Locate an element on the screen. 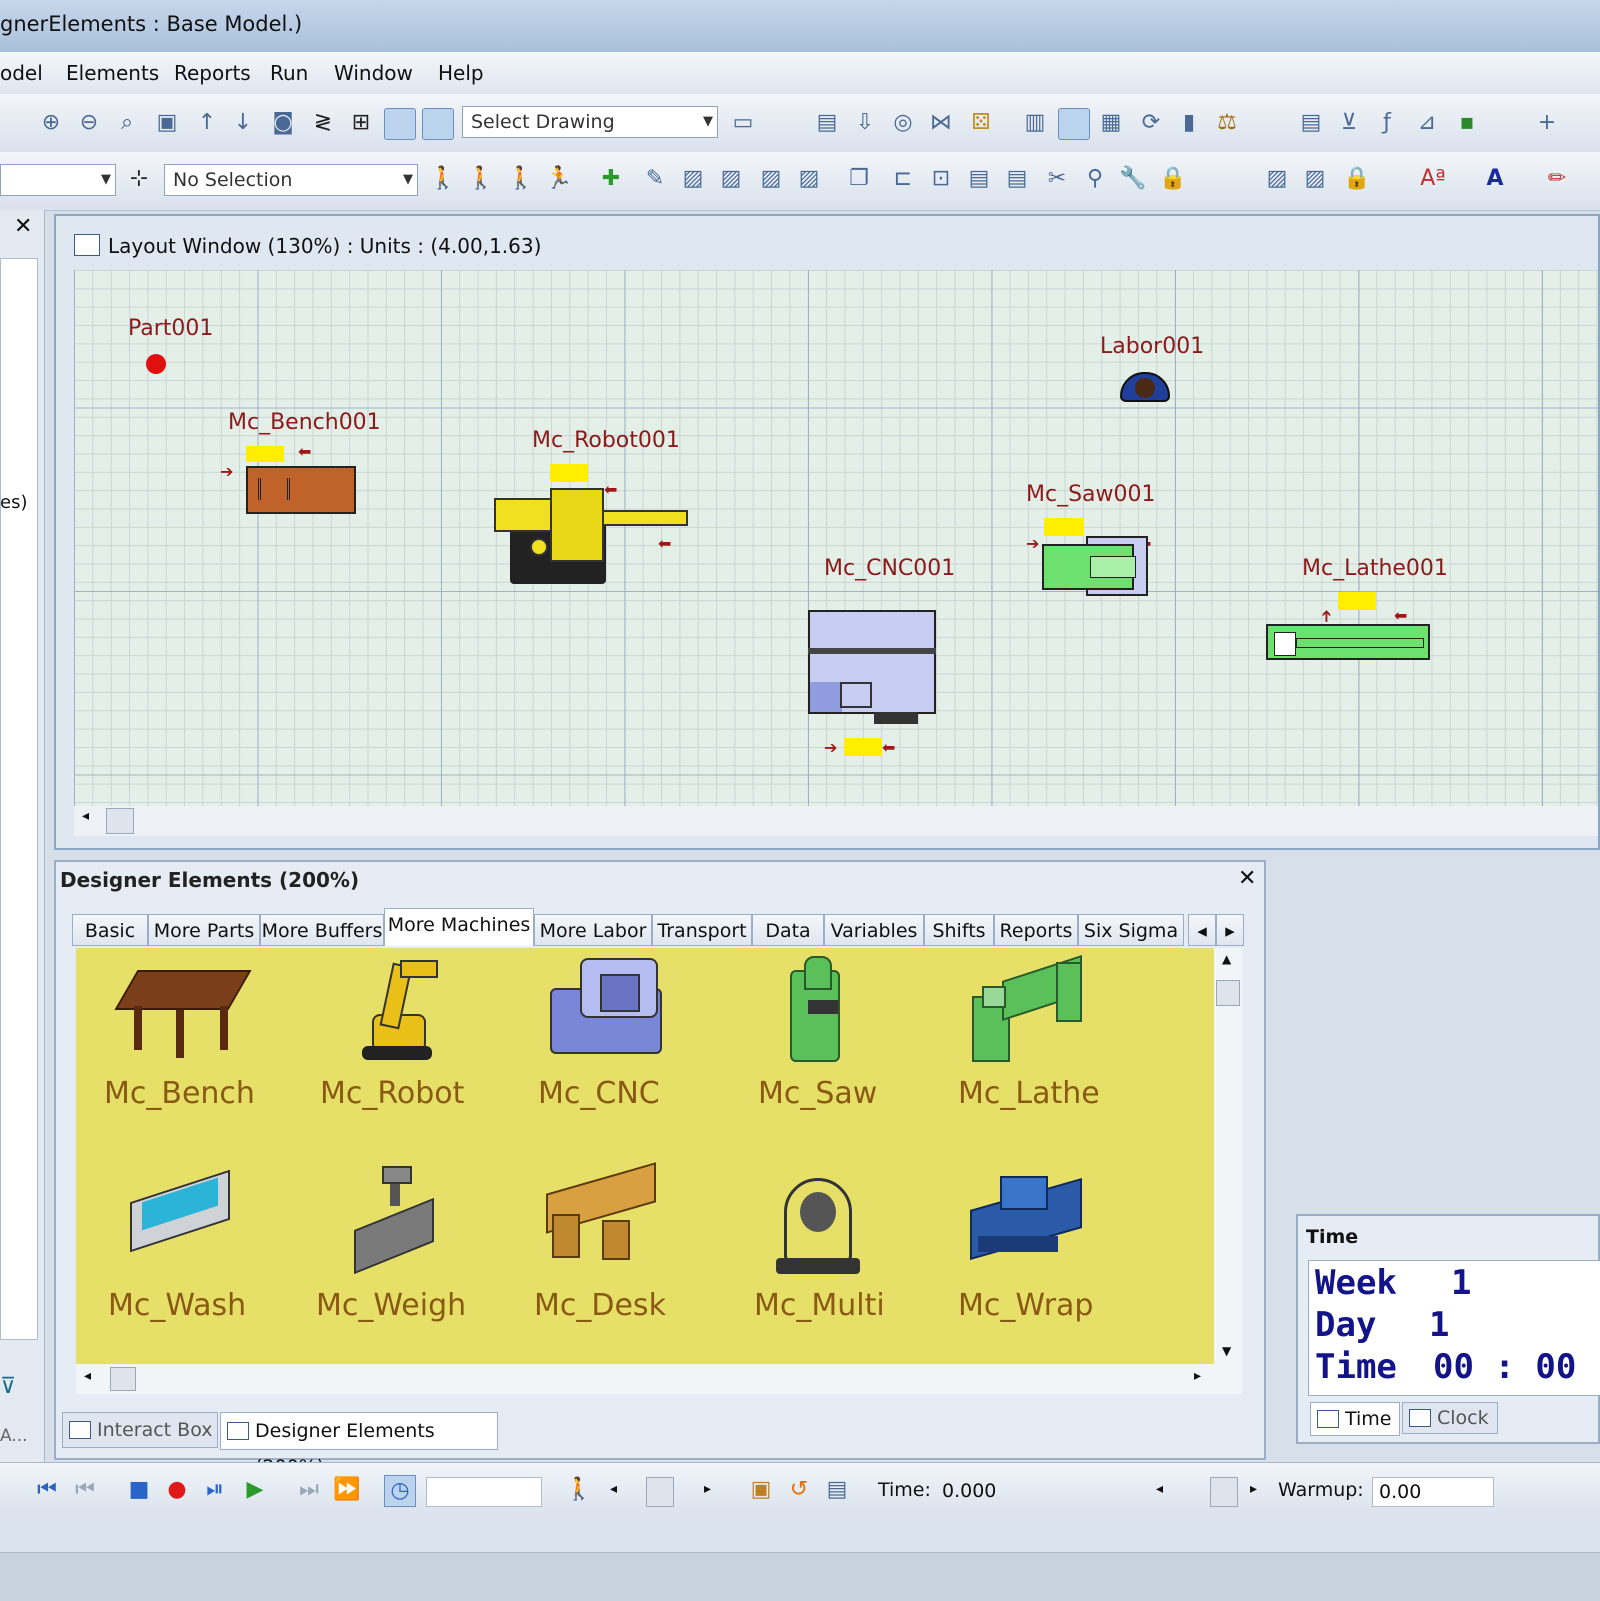  clipboard-icon: ▤ is located at coordinates (1017, 179).